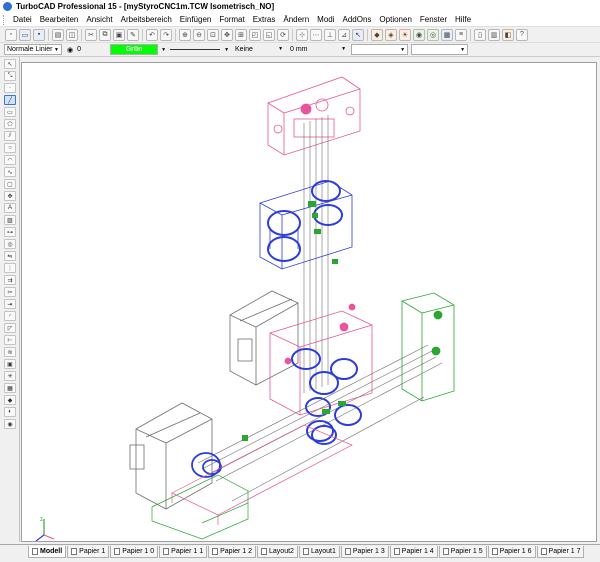 The height and width of the screenshot is (562, 600). Describe the element at coordinates (199, 34) in the screenshot. I see `zoom-out-icon: ⊖` at that location.